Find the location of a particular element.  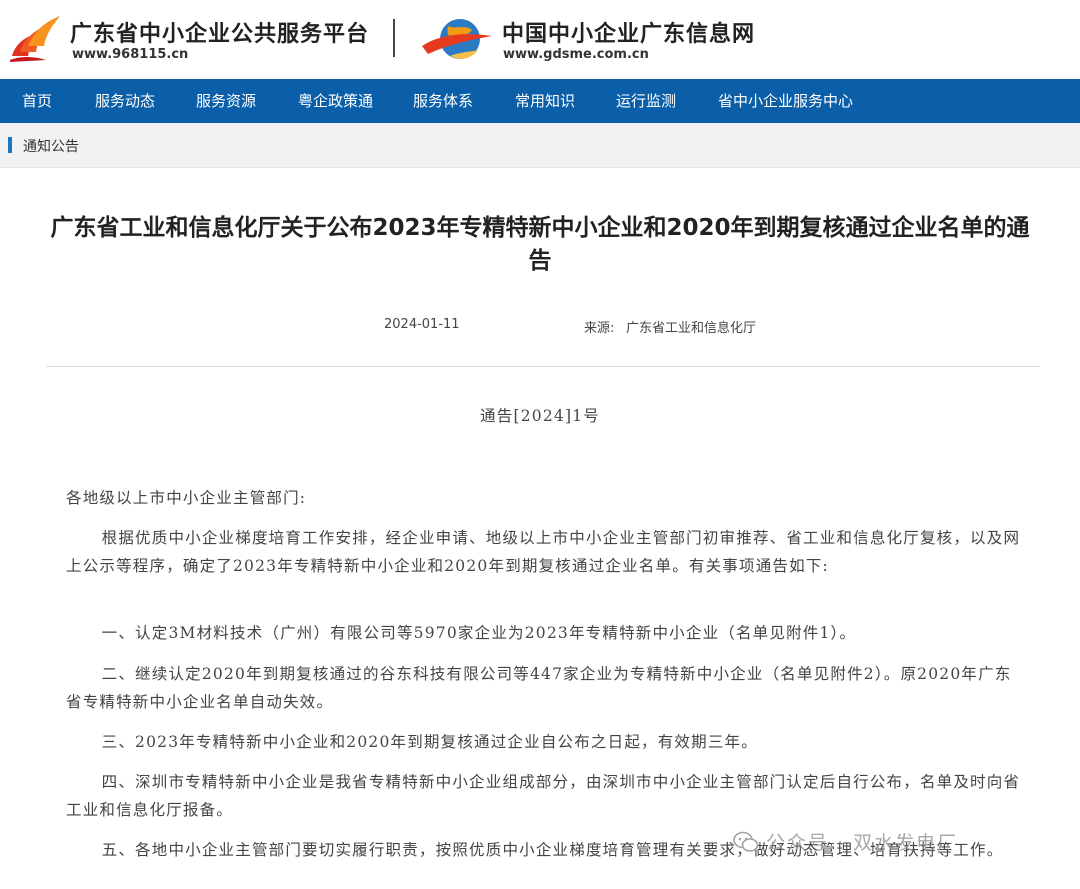

nav-item-service-resources: 服务资源 is located at coordinates (226, 101).